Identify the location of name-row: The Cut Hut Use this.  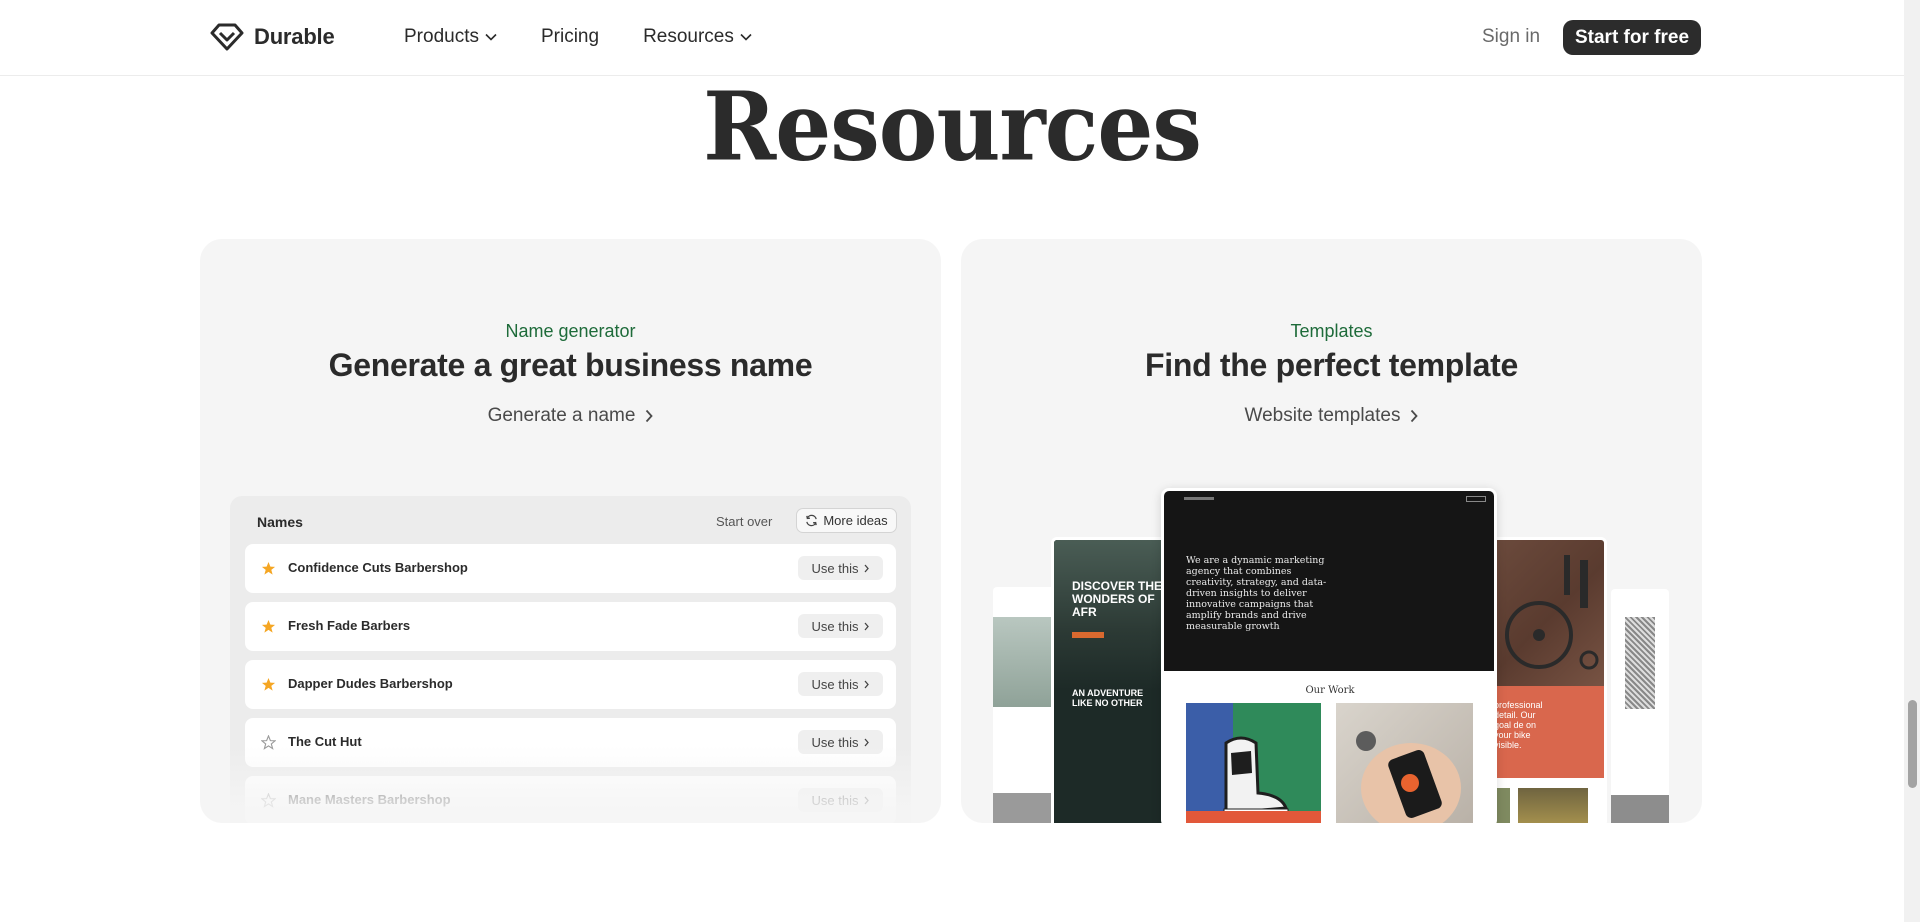
(570, 742).